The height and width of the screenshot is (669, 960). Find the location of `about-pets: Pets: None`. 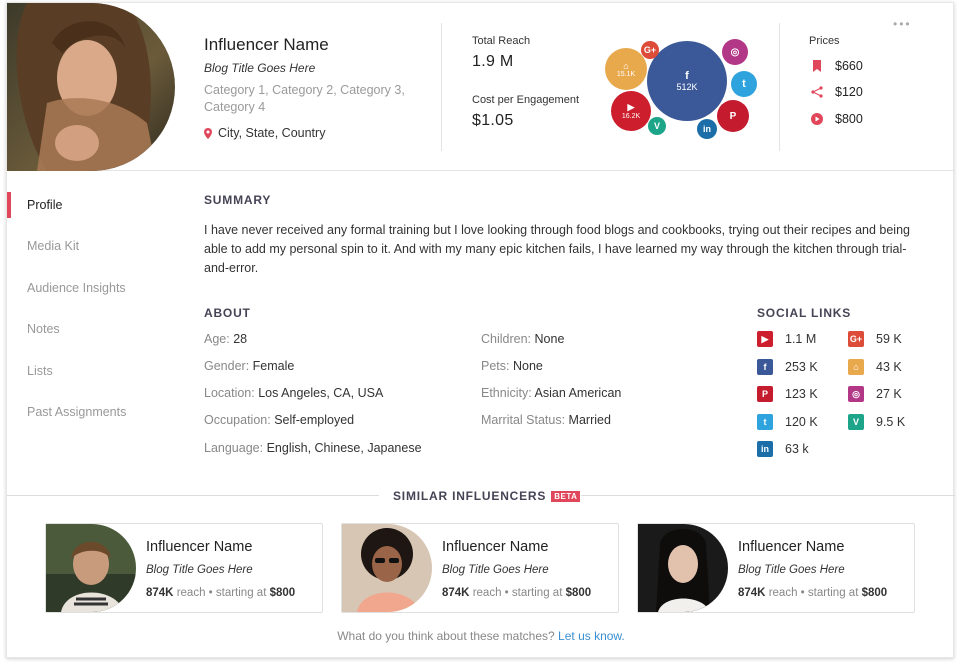

about-pets: Pets: None is located at coordinates (512, 366).